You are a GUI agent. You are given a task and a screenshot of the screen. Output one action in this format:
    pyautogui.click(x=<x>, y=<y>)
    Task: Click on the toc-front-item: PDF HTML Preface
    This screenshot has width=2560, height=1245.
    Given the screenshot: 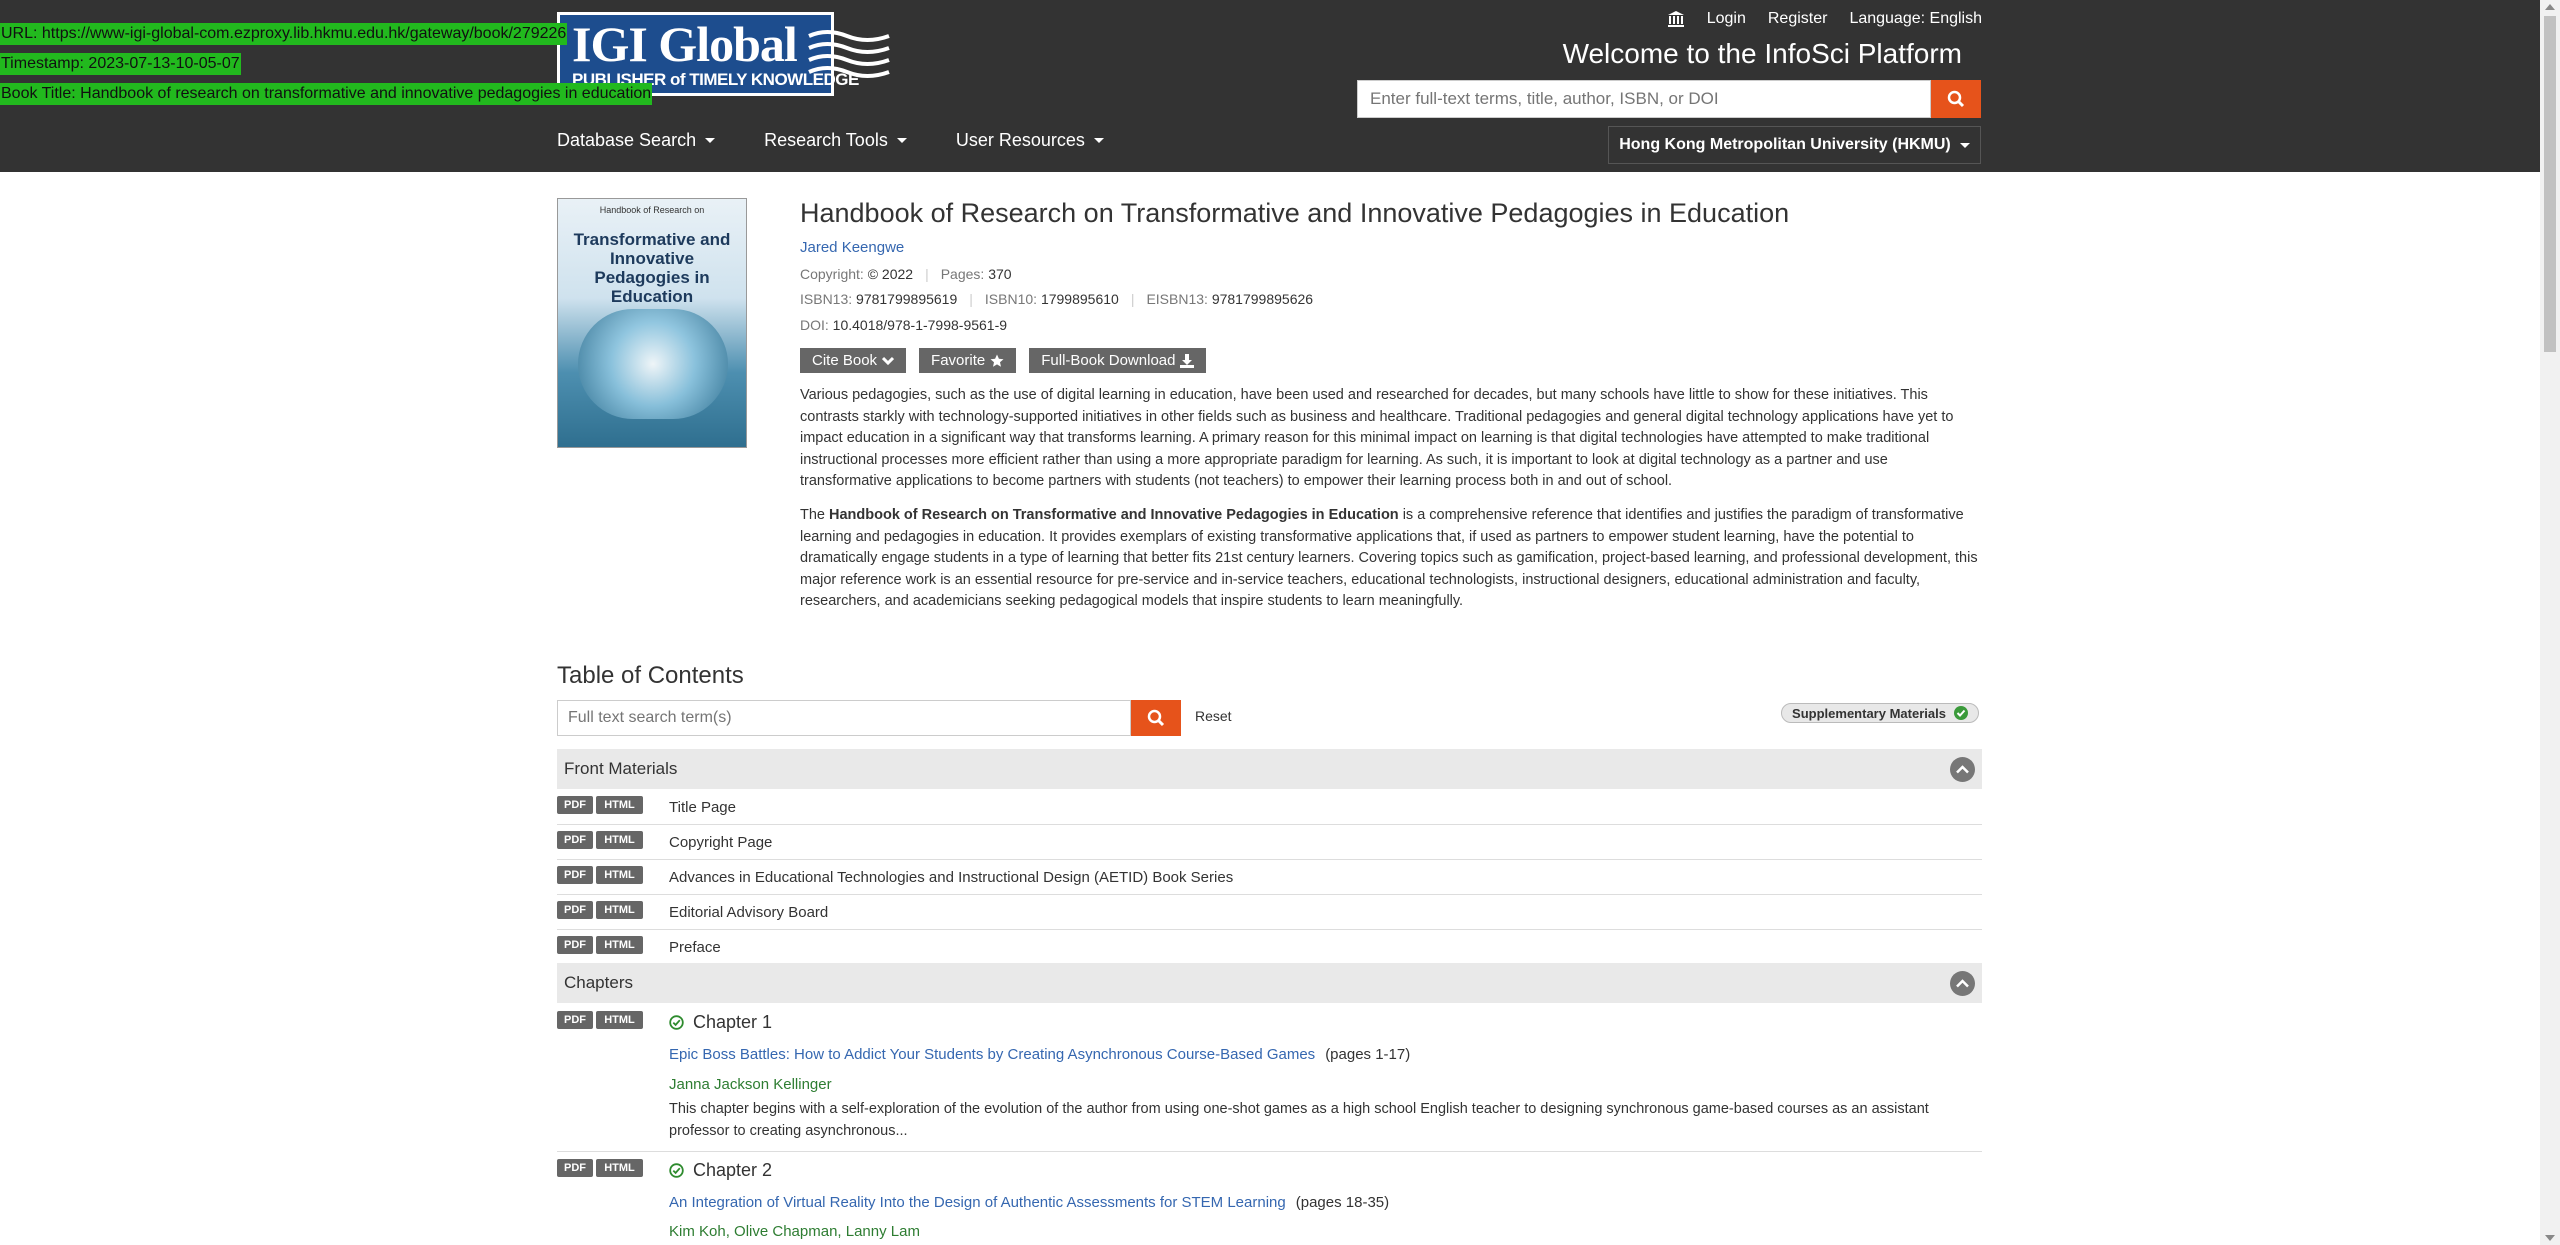 What is the action you would take?
    pyautogui.click(x=1269, y=947)
    